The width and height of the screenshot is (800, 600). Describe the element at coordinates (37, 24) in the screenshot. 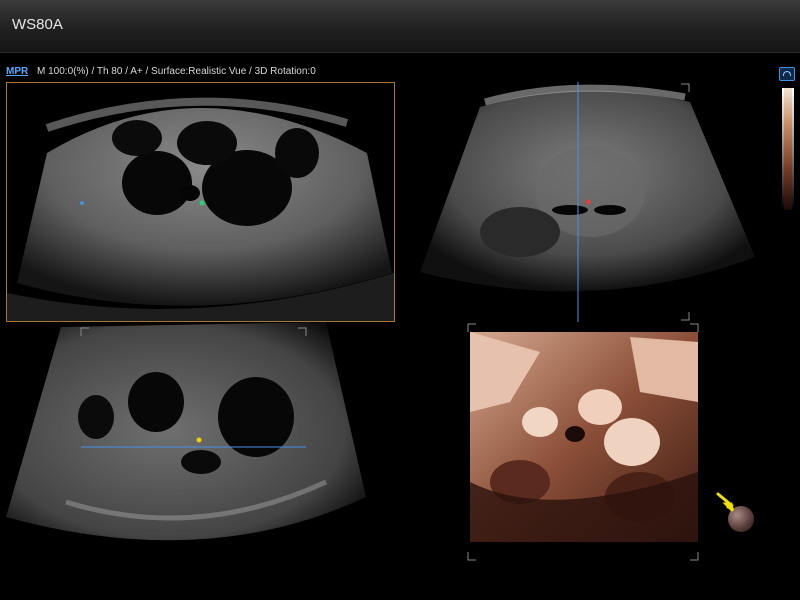

I see `app-title: WS80A` at that location.